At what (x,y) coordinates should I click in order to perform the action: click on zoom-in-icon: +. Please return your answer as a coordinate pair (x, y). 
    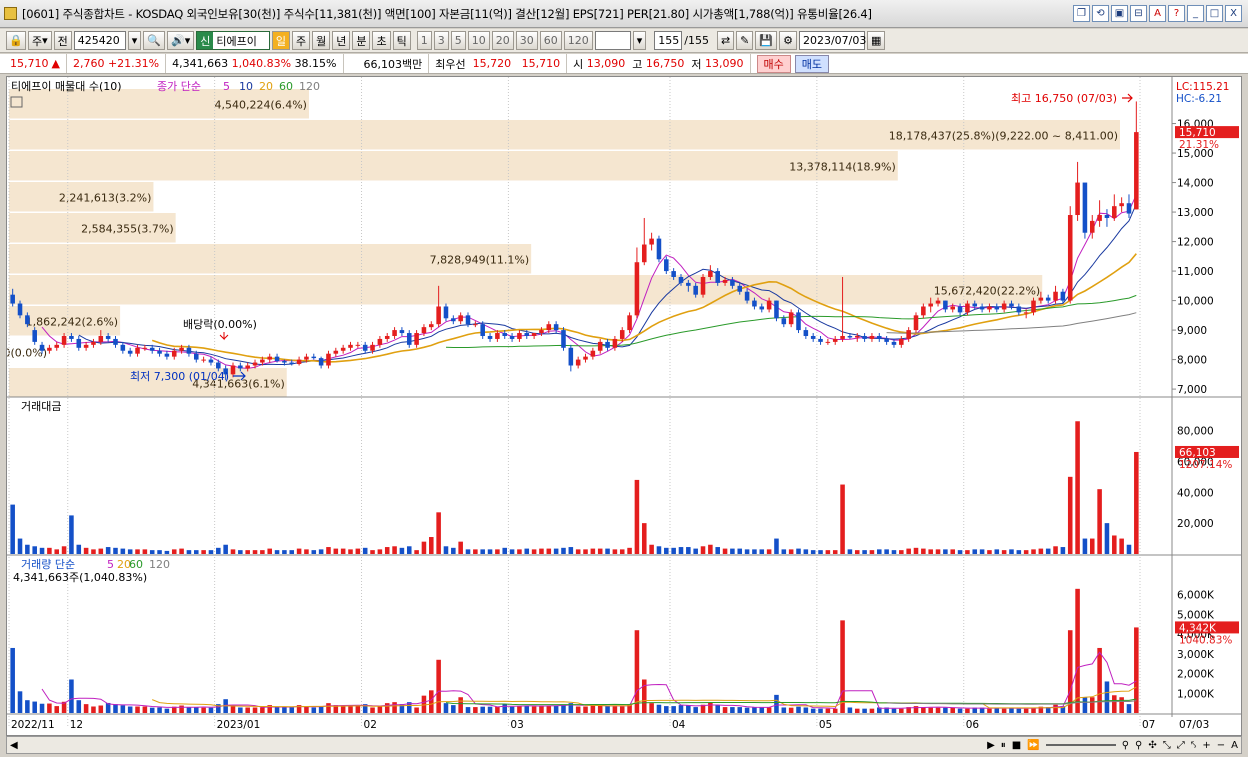
    Looking at the image, I should click on (1206, 745).